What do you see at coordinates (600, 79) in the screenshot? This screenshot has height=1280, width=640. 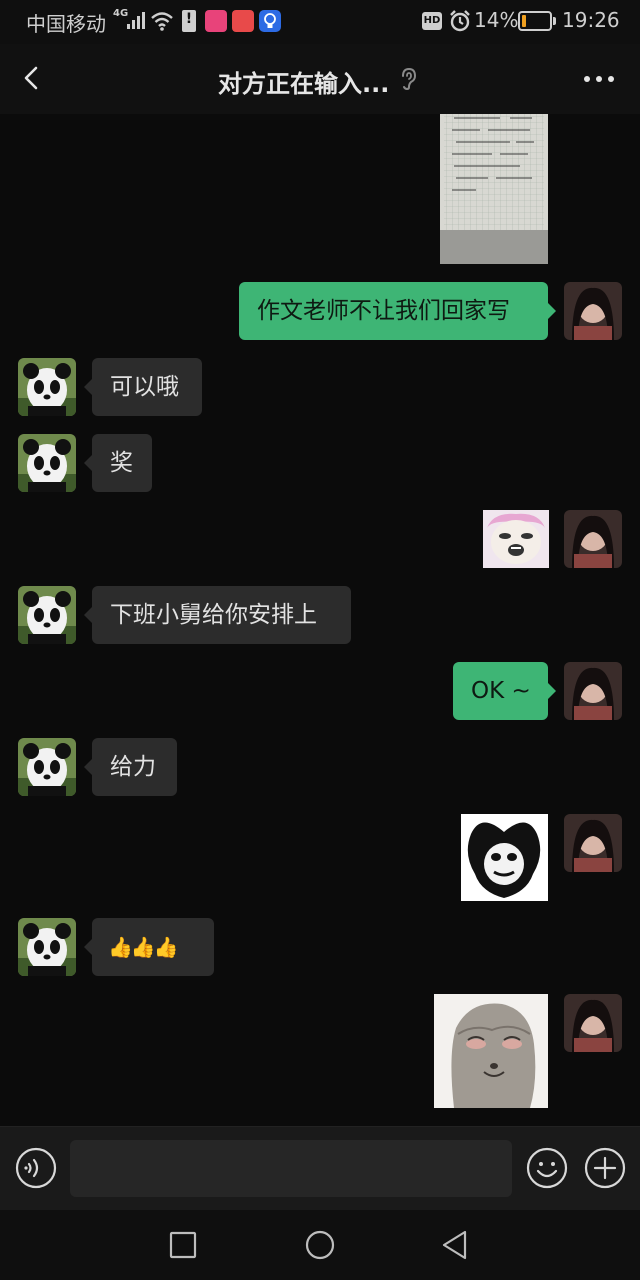 I see `more-icon` at bounding box center [600, 79].